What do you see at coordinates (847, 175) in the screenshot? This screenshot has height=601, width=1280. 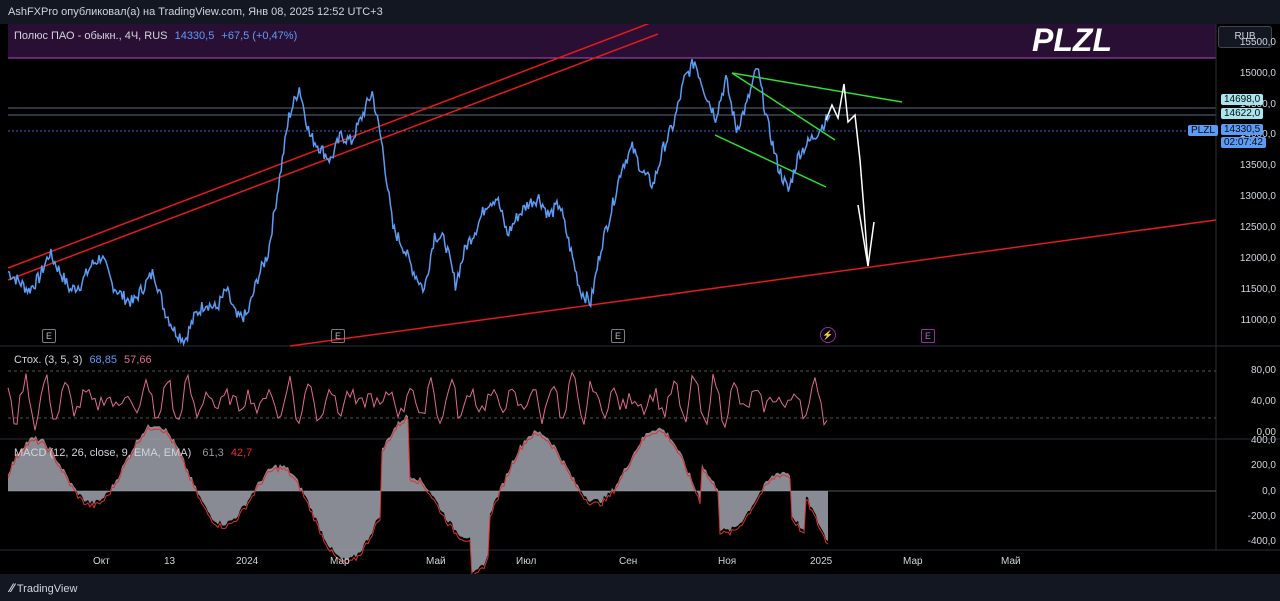 I see `projection-path` at bounding box center [847, 175].